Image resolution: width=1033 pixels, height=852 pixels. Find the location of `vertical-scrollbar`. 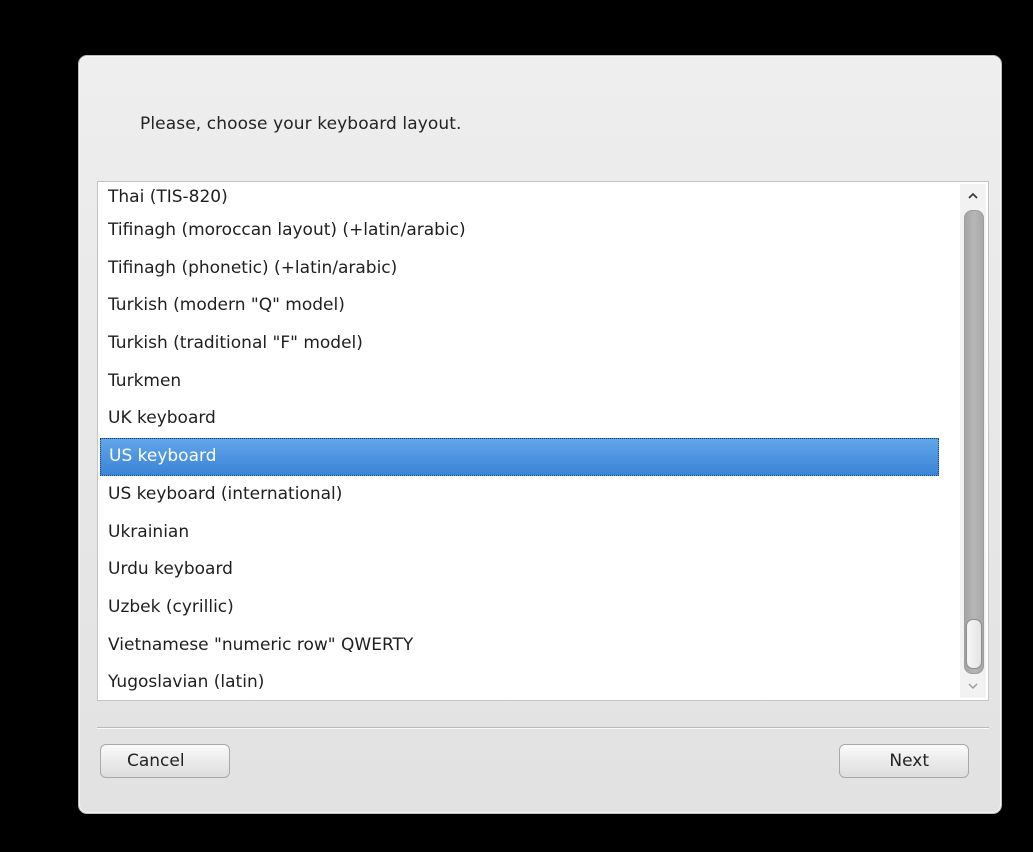

vertical-scrollbar is located at coordinates (973, 441).